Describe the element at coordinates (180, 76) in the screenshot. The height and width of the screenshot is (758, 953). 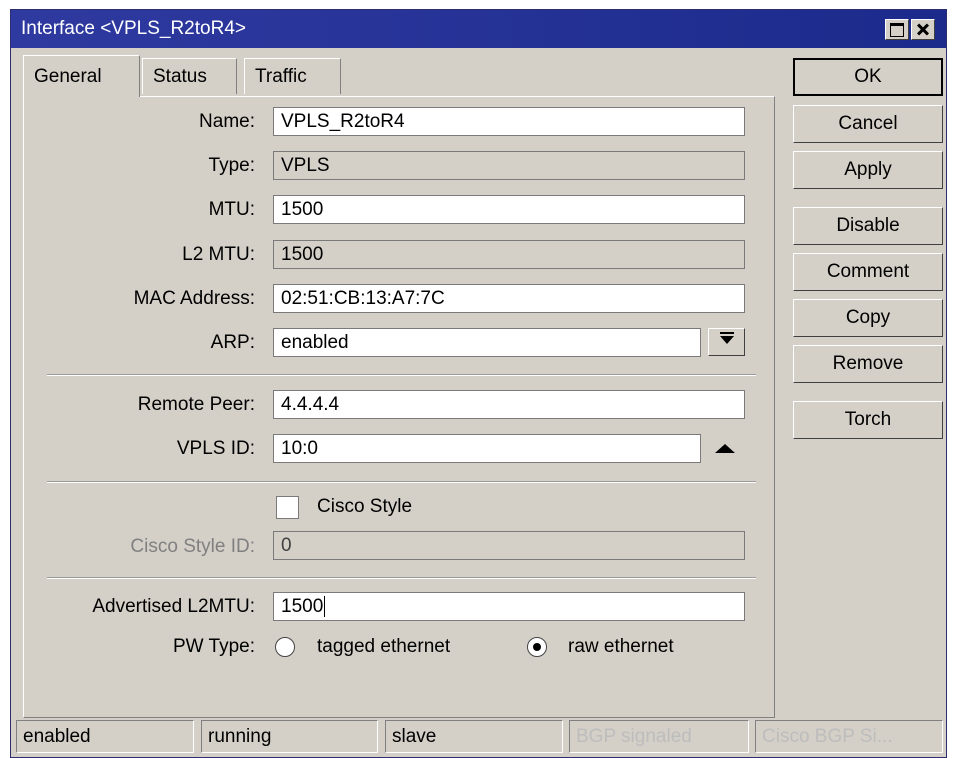
I see `tab-status-label: Status` at that location.